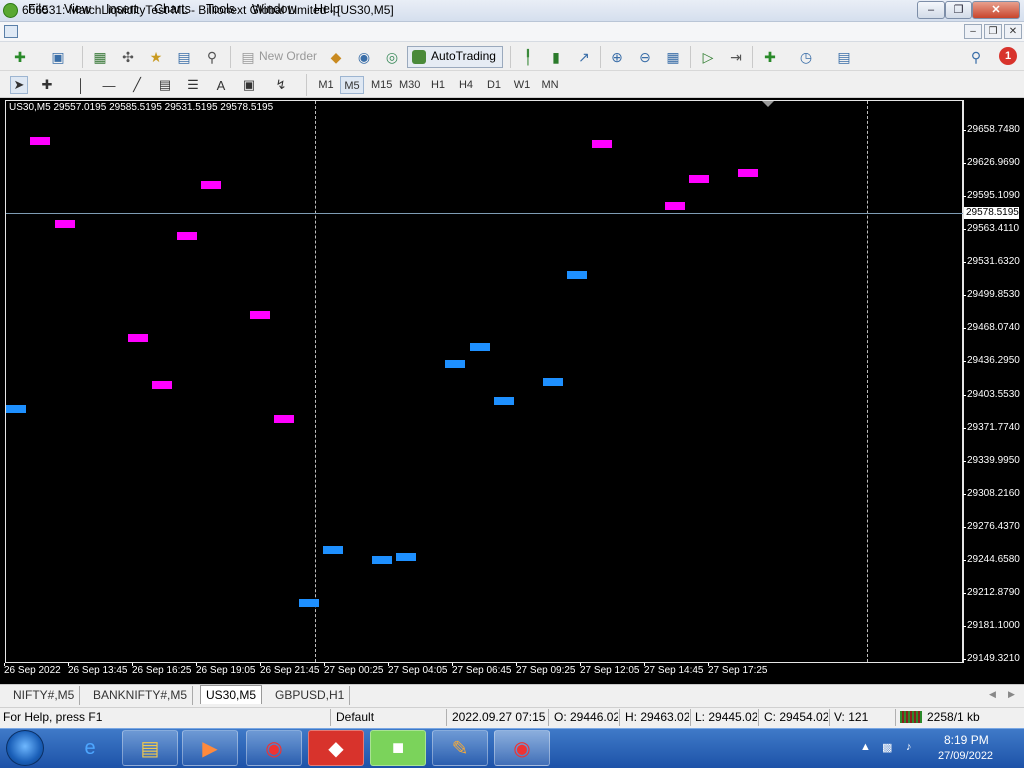 Image resolution: width=1024 pixels, height=768 pixels. What do you see at coordinates (528, 57) in the screenshot?
I see `bar-chart-icon: ╿` at bounding box center [528, 57].